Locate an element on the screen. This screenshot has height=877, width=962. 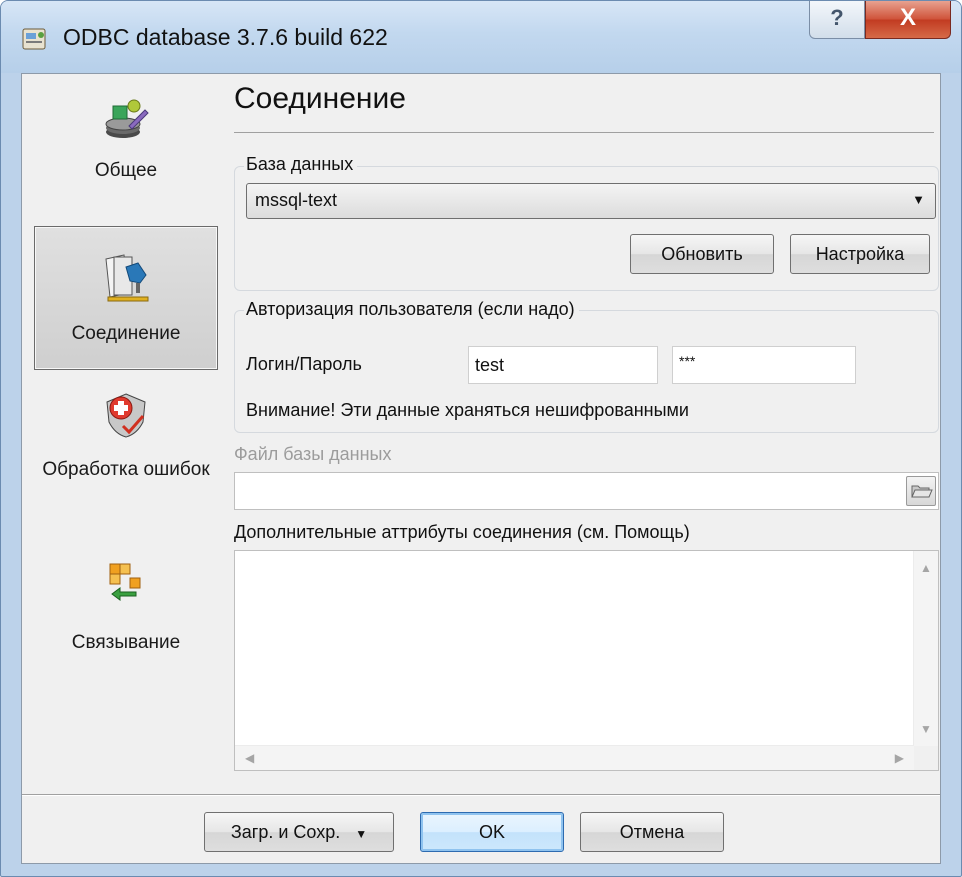
scroll-down-icon: ▼ is located at coordinates (926, 729).